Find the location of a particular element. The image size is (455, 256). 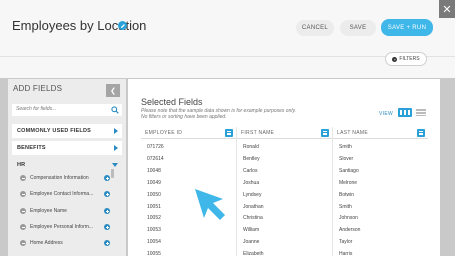

table-cell: Joshua is located at coordinates (251, 182).